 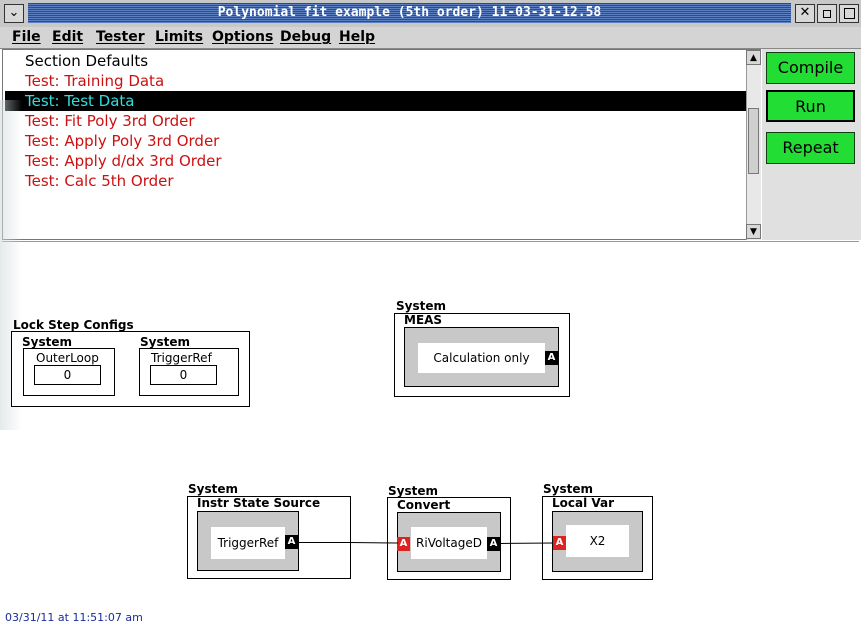 I want to click on maximize-button, so click(x=849, y=13).